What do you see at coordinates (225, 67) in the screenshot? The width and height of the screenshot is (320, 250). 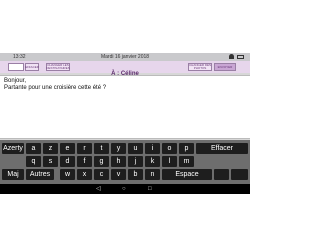 I see `send-button: ENVOYER` at bounding box center [225, 67].